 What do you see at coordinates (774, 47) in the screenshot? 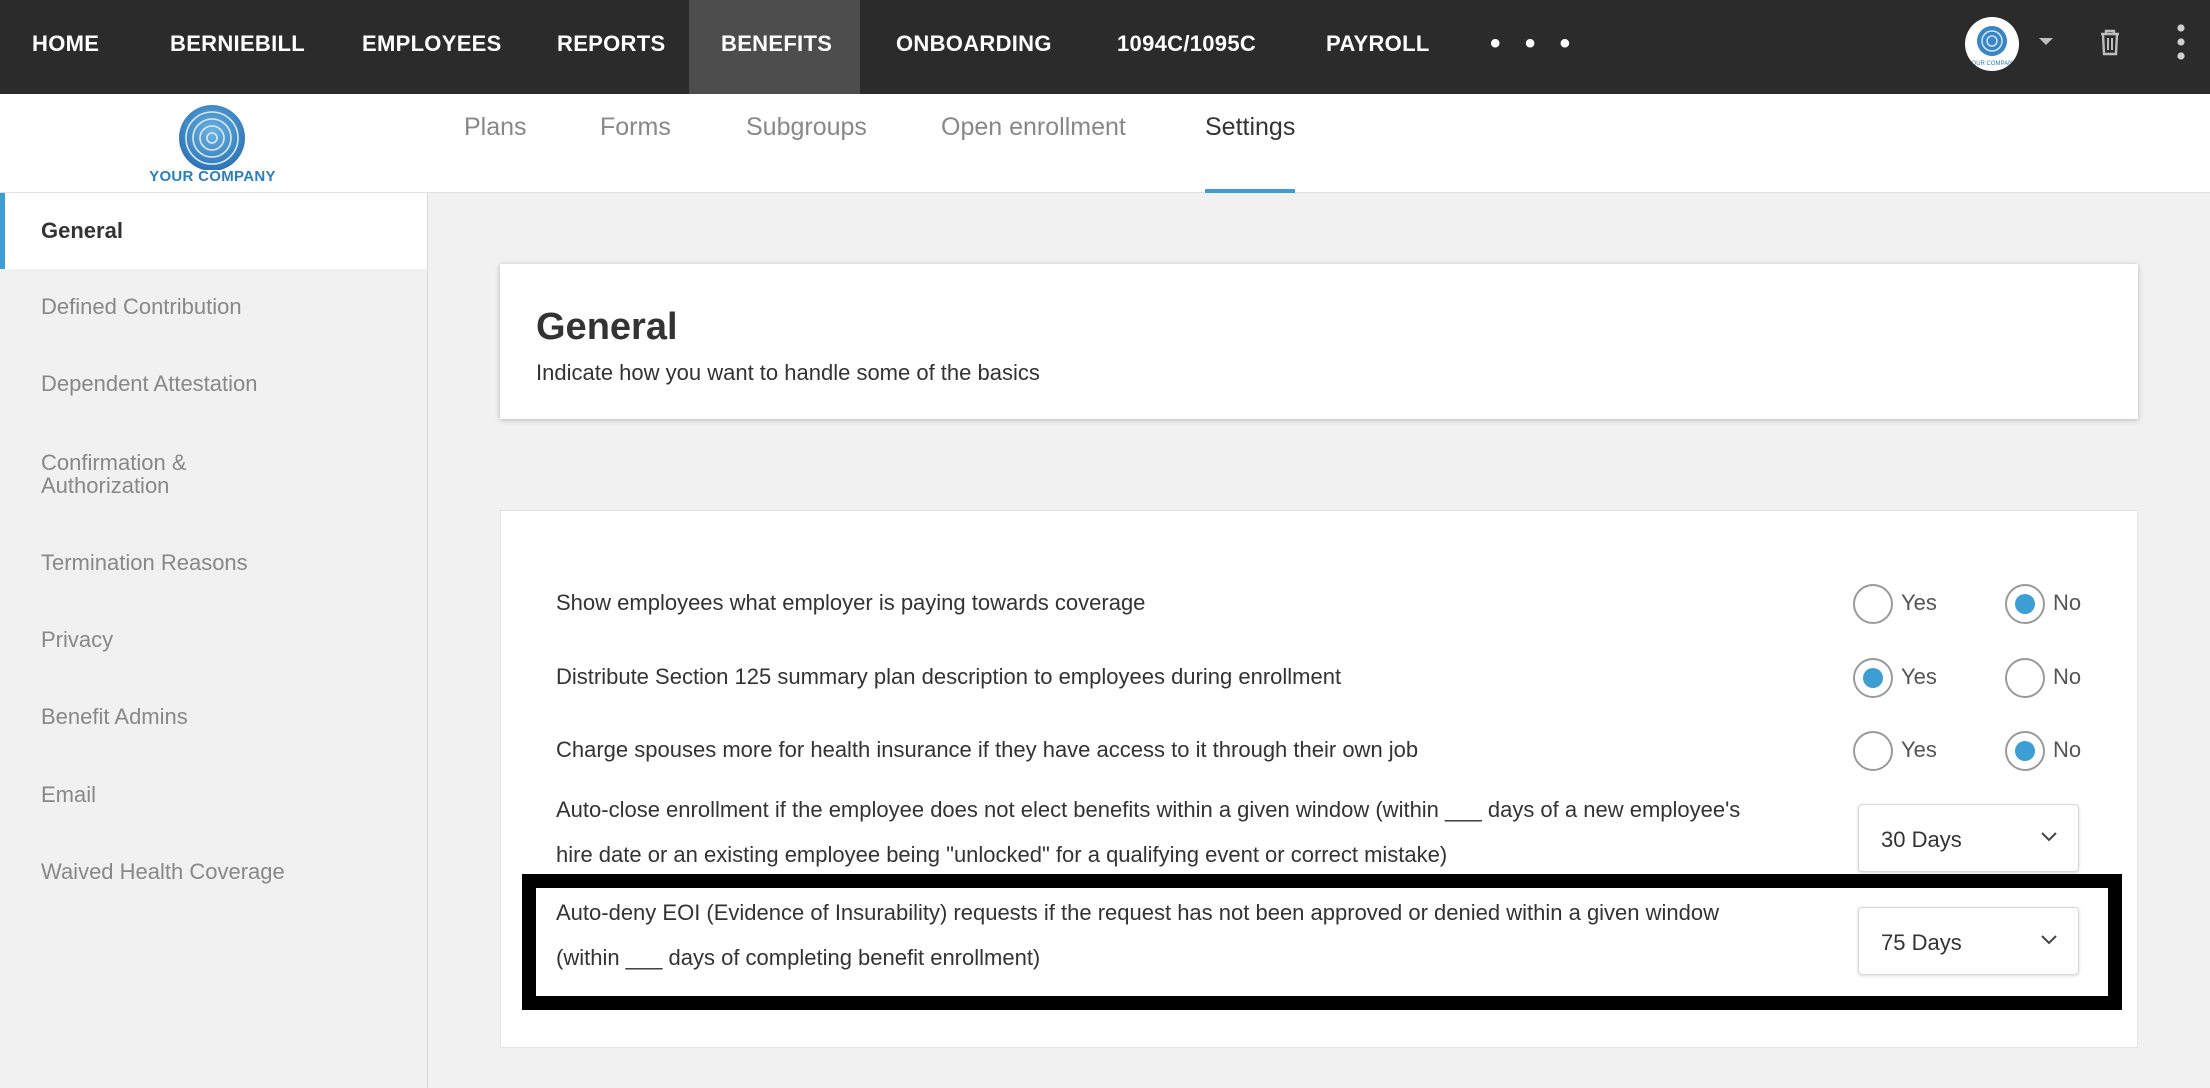
I see `nav-benefits: BENEFITS` at bounding box center [774, 47].